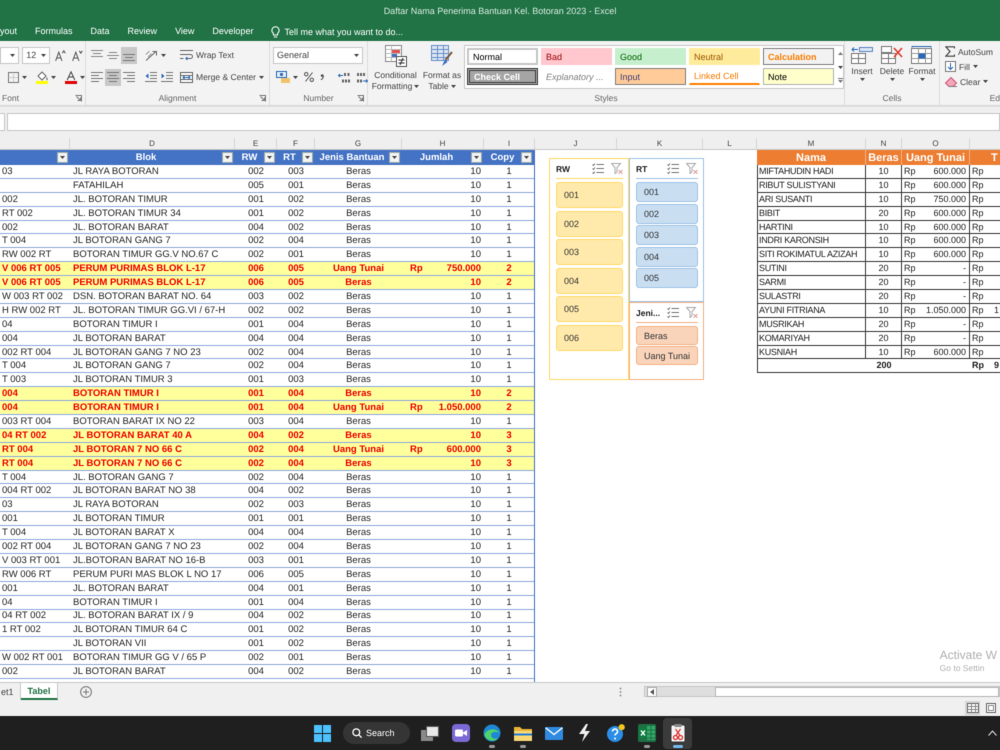 Image resolution: width=1000 pixels, height=750 pixels. I want to click on caret-icon, so click(922, 79).